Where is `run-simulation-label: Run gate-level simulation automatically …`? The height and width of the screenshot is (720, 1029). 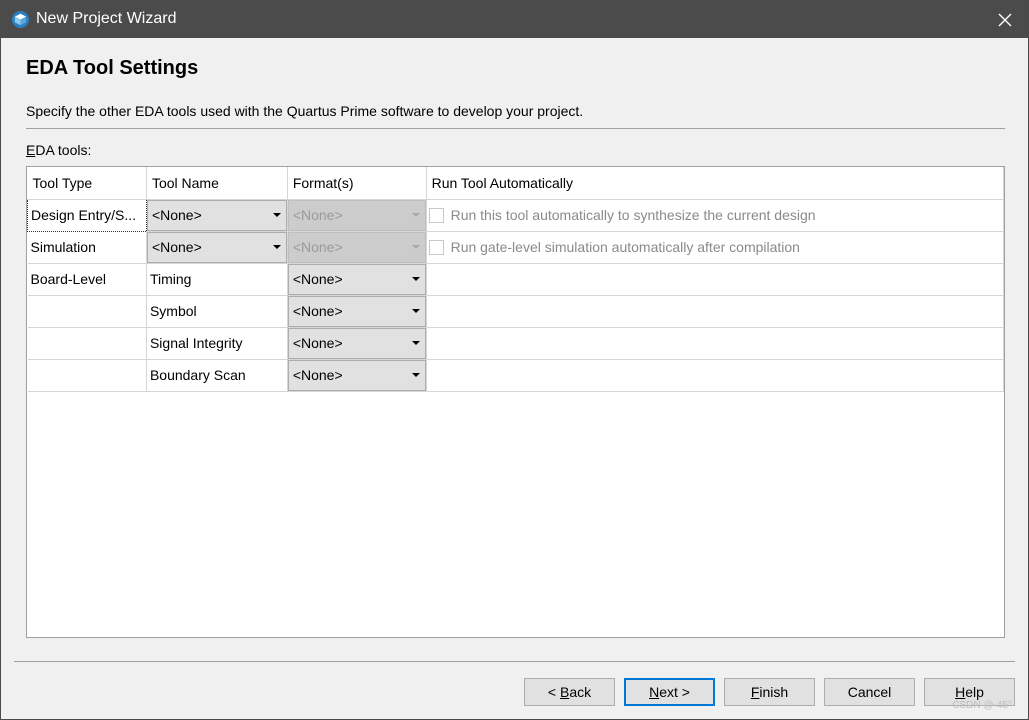
run-simulation-label: Run gate-level simulation automatically … is located at coordinates (625, 247).